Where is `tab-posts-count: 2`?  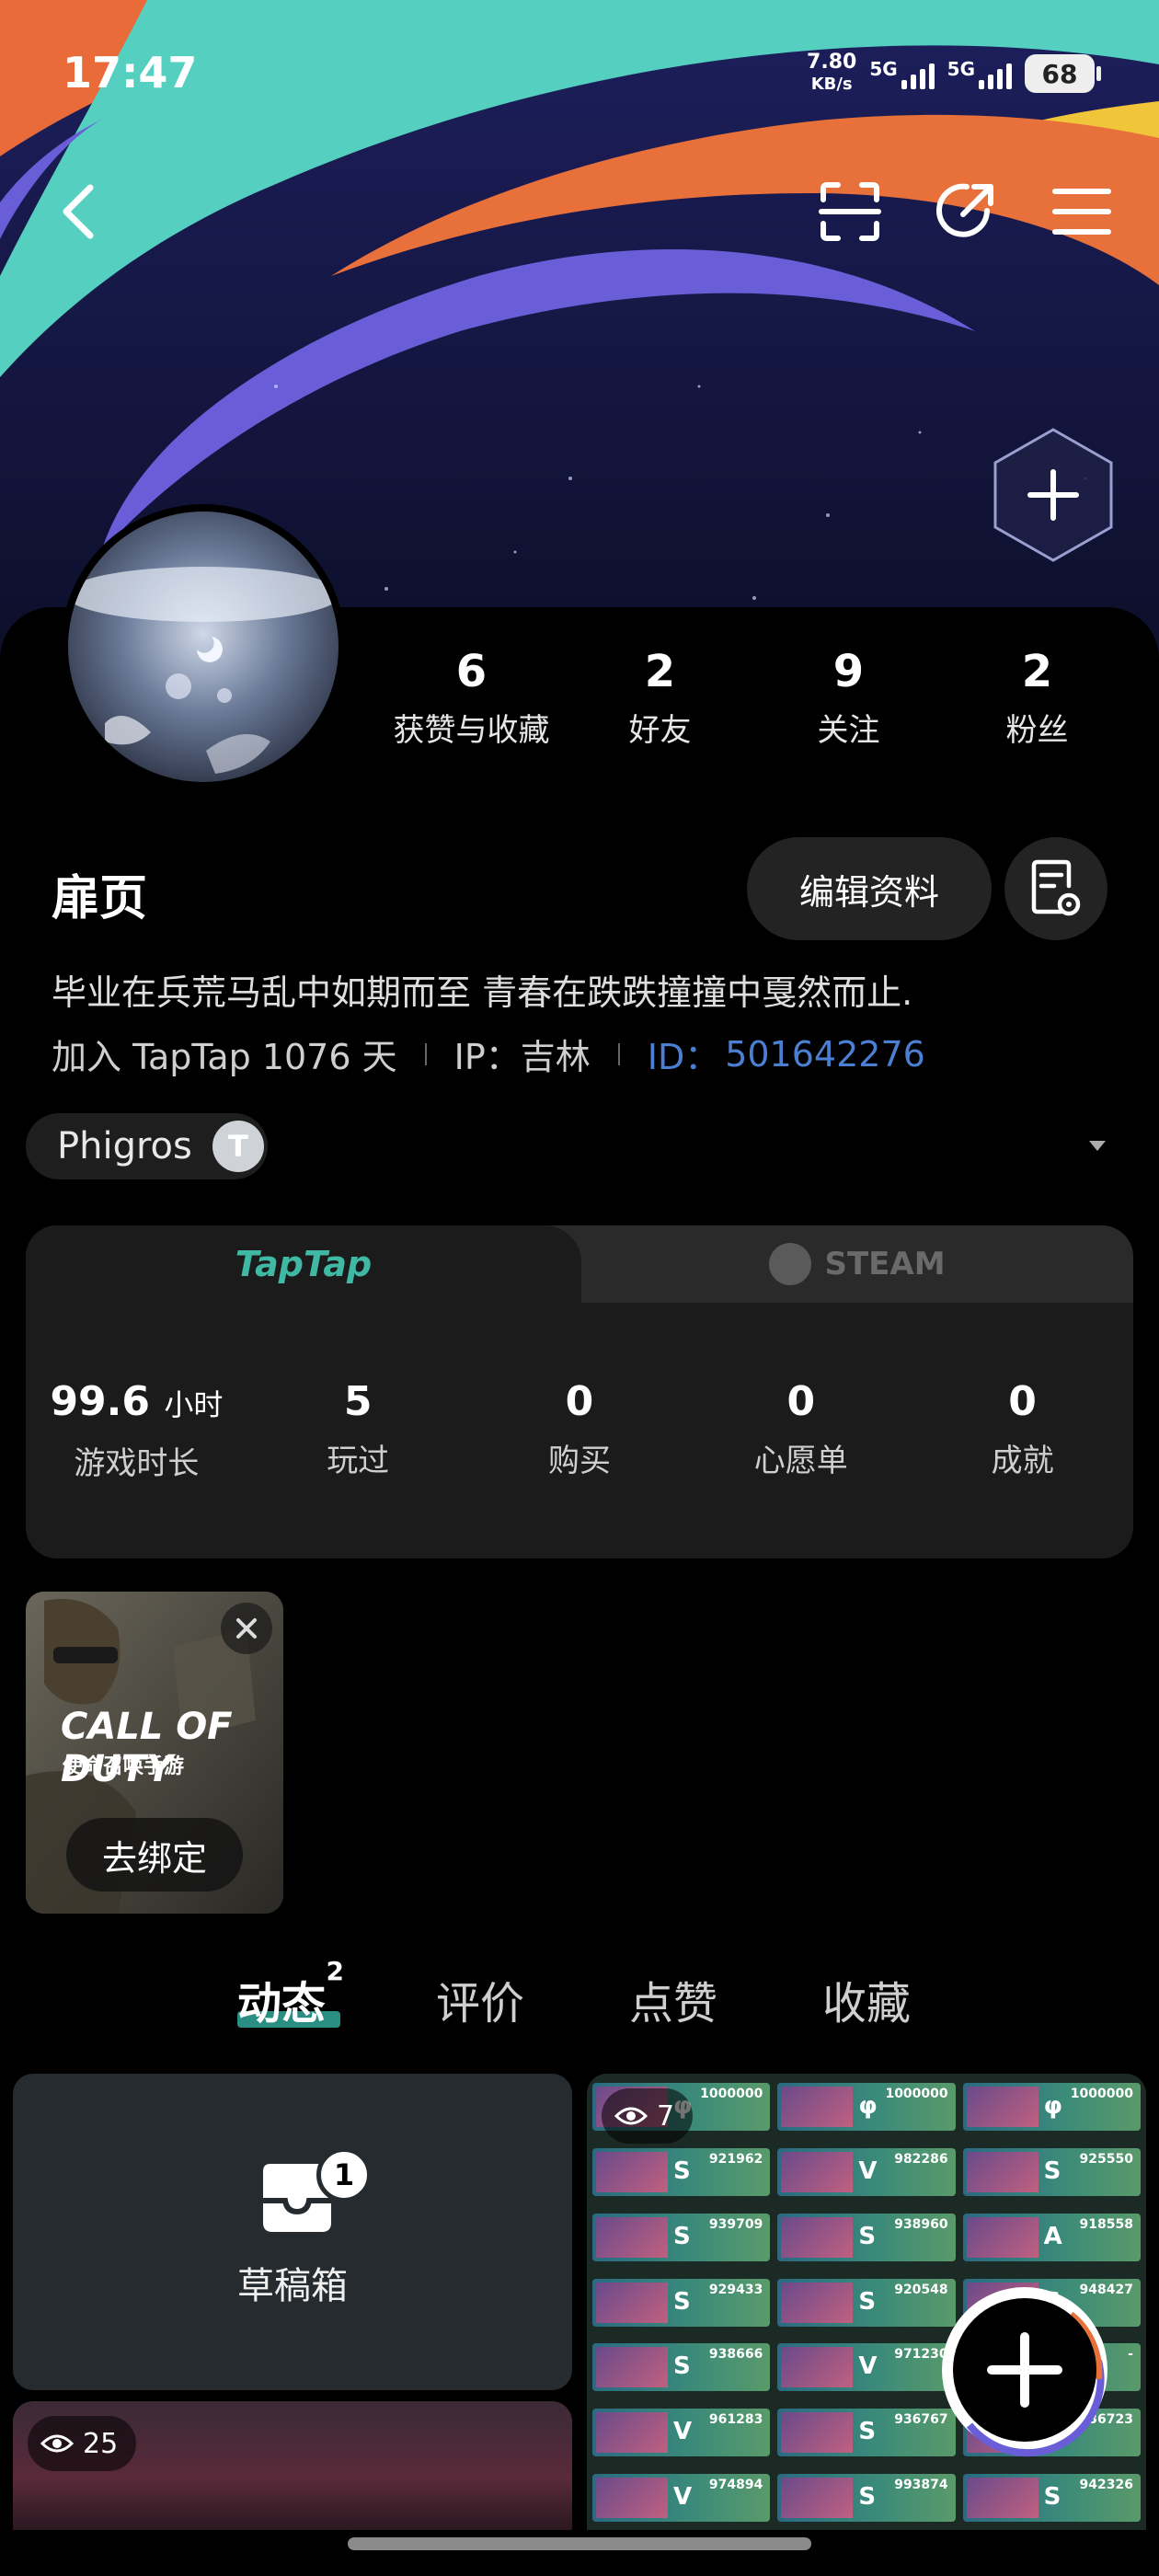 tab-posts-count: 2 is located at coordinates (335, 1971).